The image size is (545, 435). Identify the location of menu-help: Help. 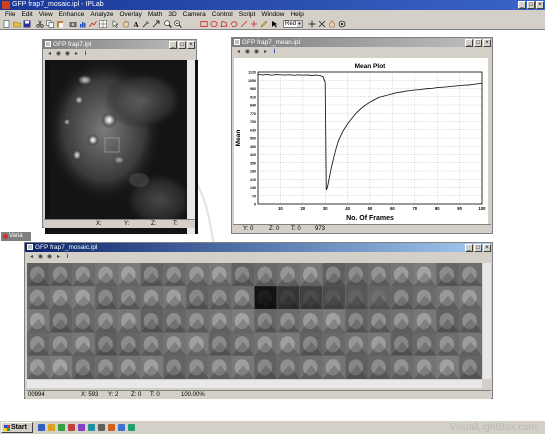
(296, 14).